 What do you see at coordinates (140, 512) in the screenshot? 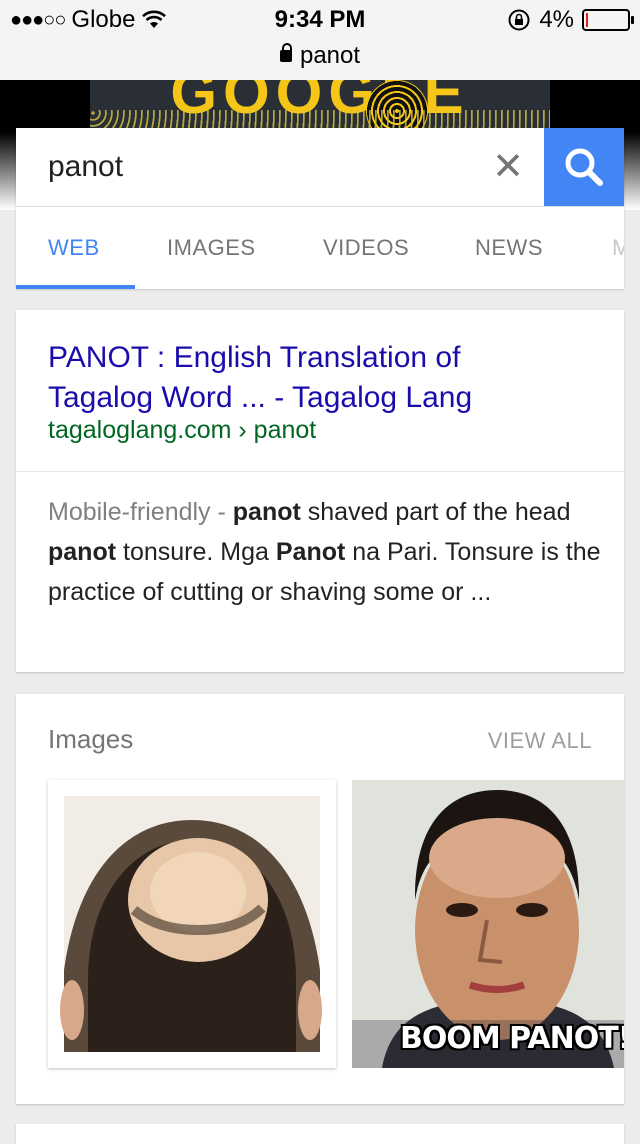
I see `mobile-friendly-label: Mobile-friendly -` at bounding box center [140, 512].